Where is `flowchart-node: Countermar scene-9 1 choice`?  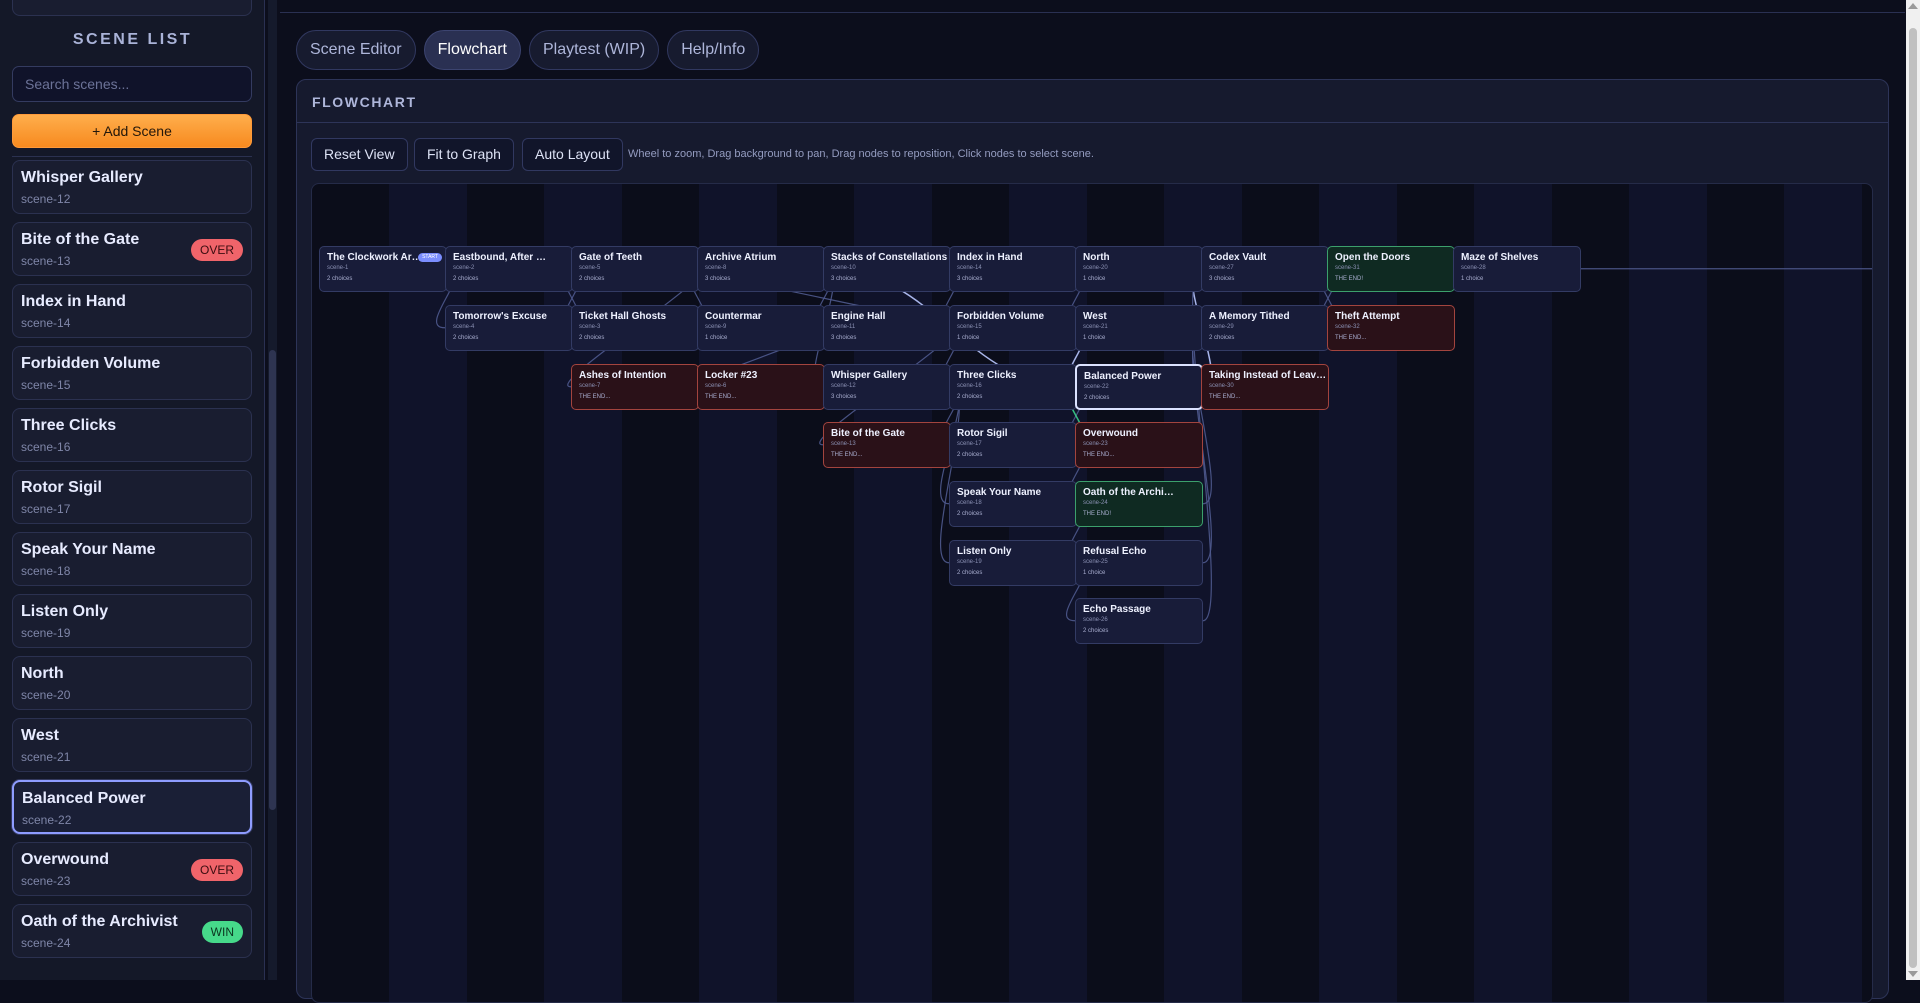
flowchart-node: Countermar scene-9 1 choice is located at coordinates (761, 328).